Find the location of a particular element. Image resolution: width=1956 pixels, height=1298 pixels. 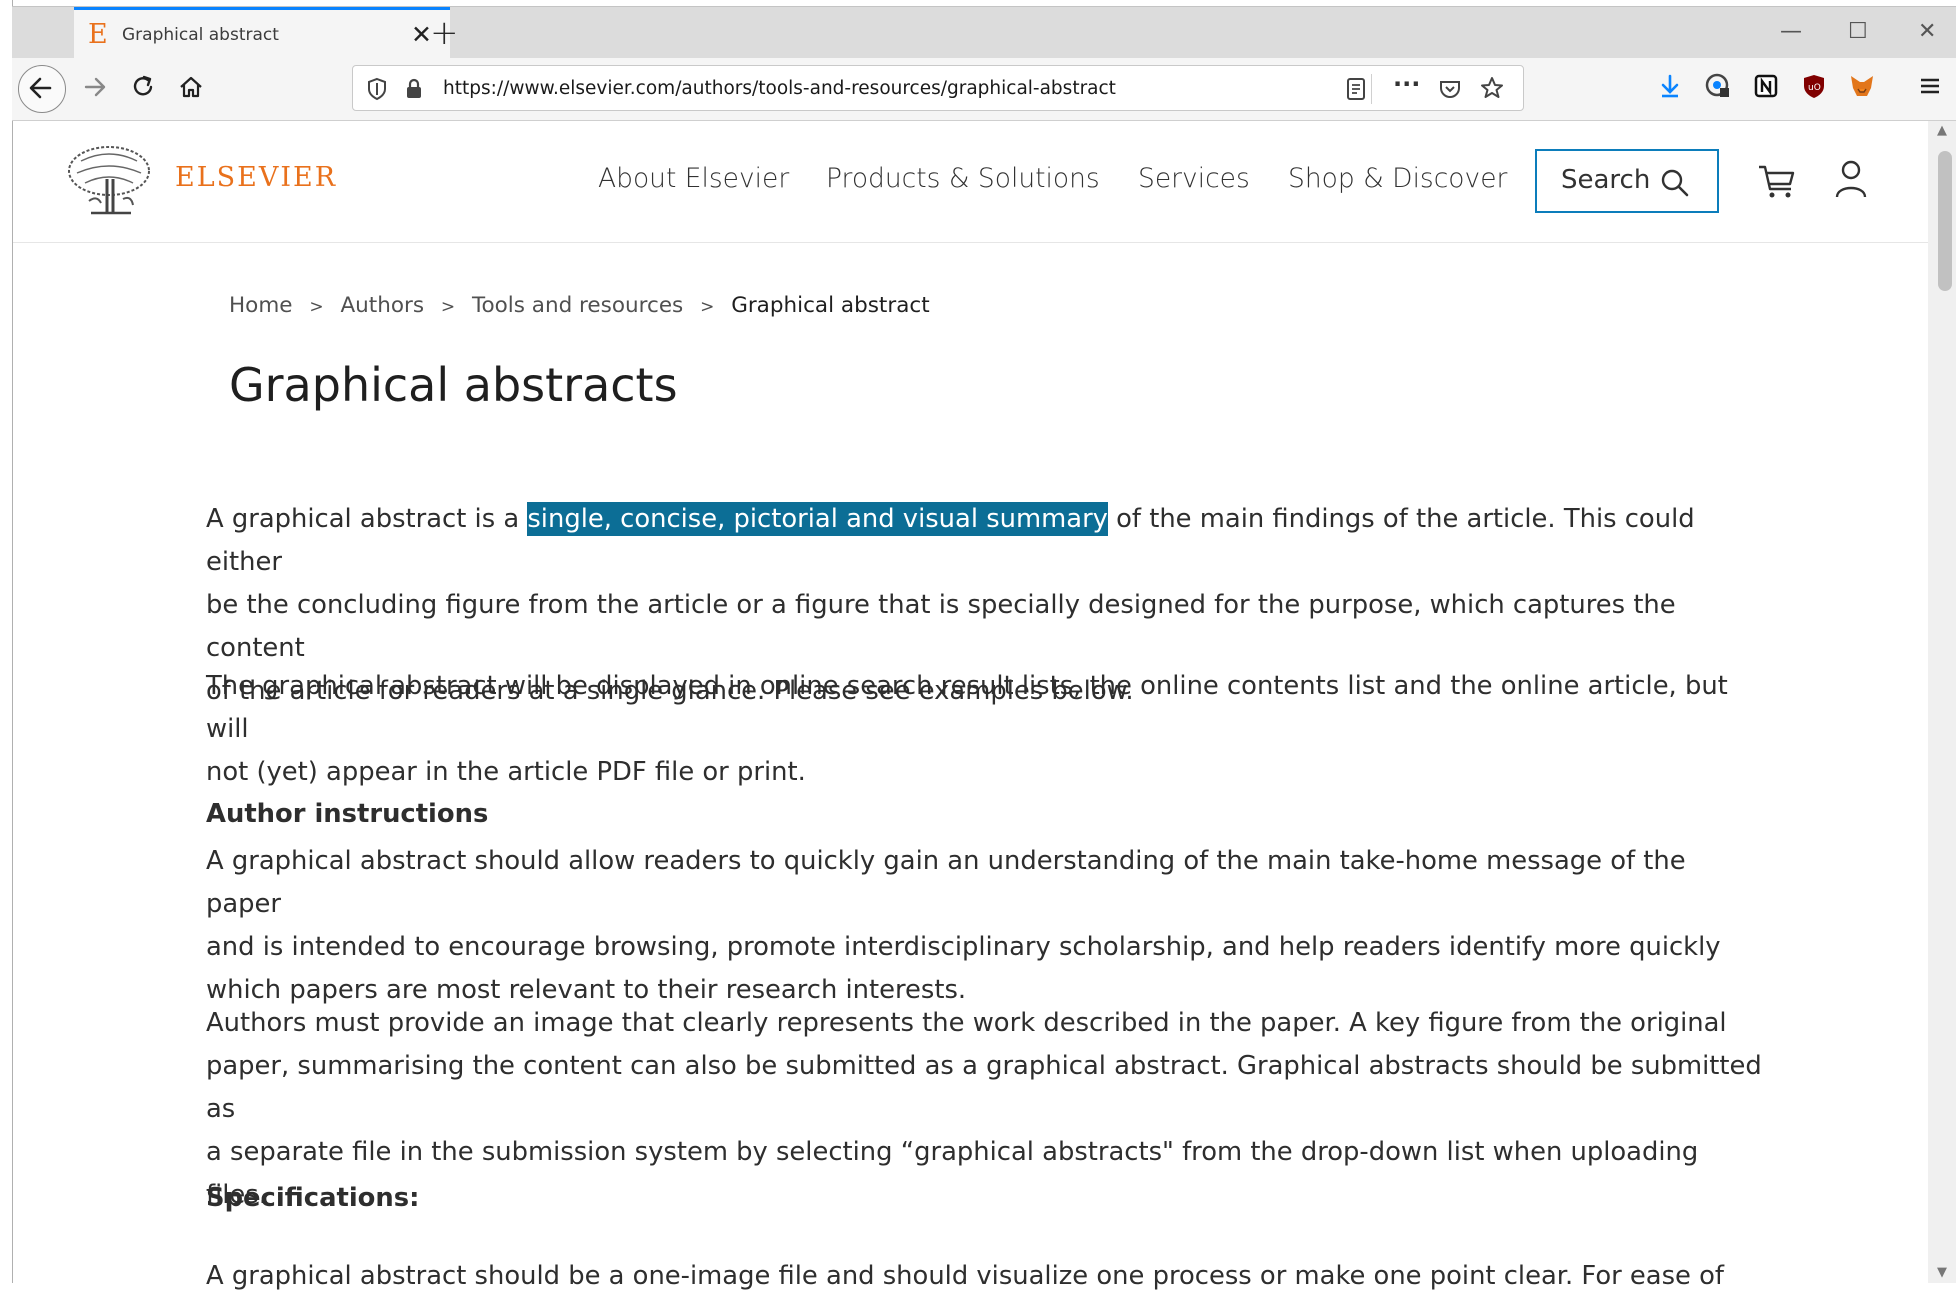

elsevier-favicon-icon: E is located at coordinates (98, 34).